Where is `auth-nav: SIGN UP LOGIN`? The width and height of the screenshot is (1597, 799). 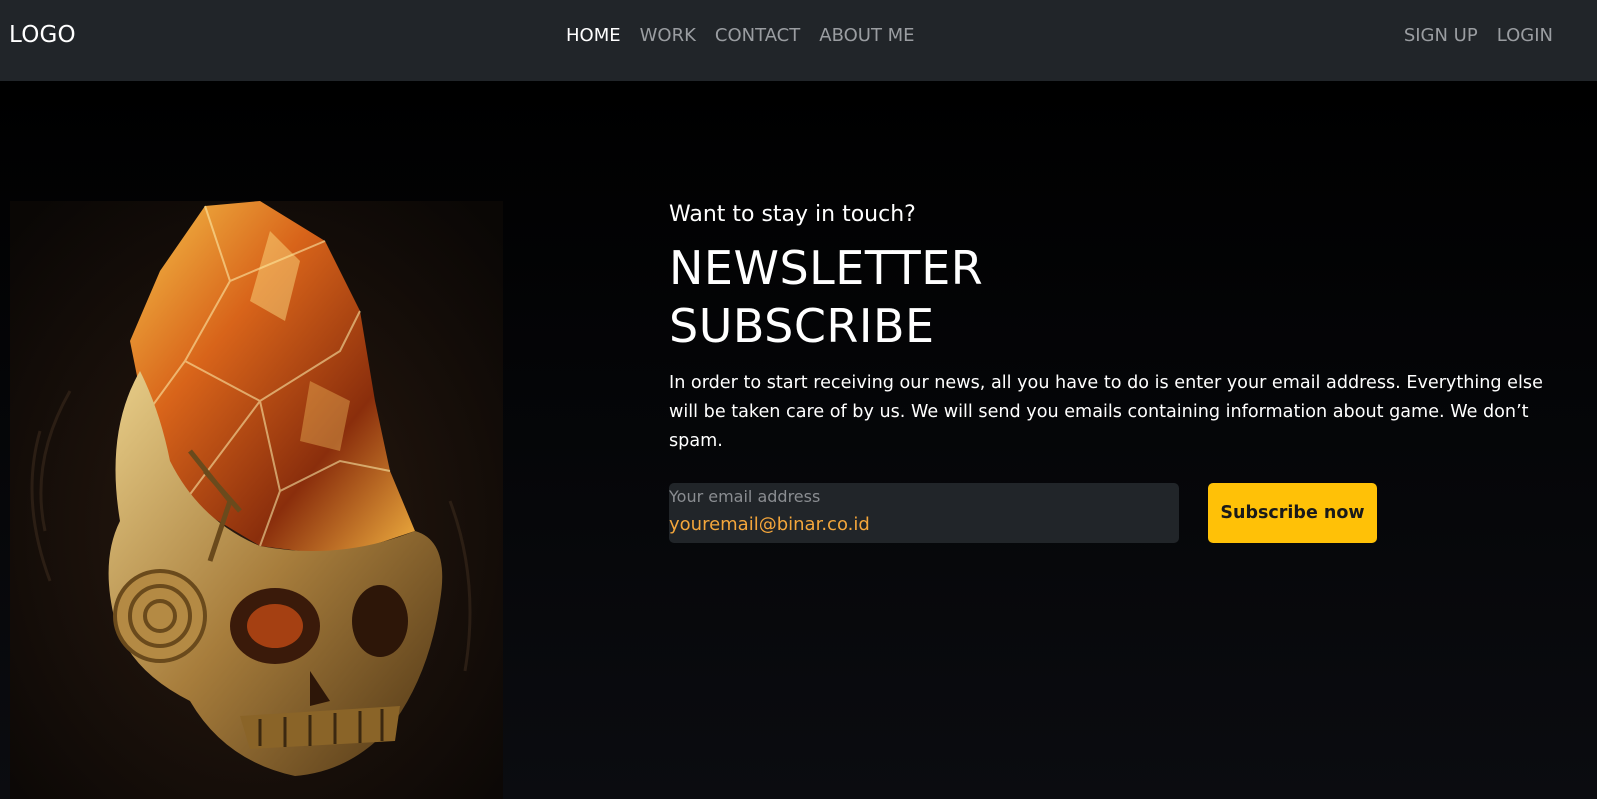
auth-nav: SIGN UP LOGIN is located at coordinates (1478, 35).